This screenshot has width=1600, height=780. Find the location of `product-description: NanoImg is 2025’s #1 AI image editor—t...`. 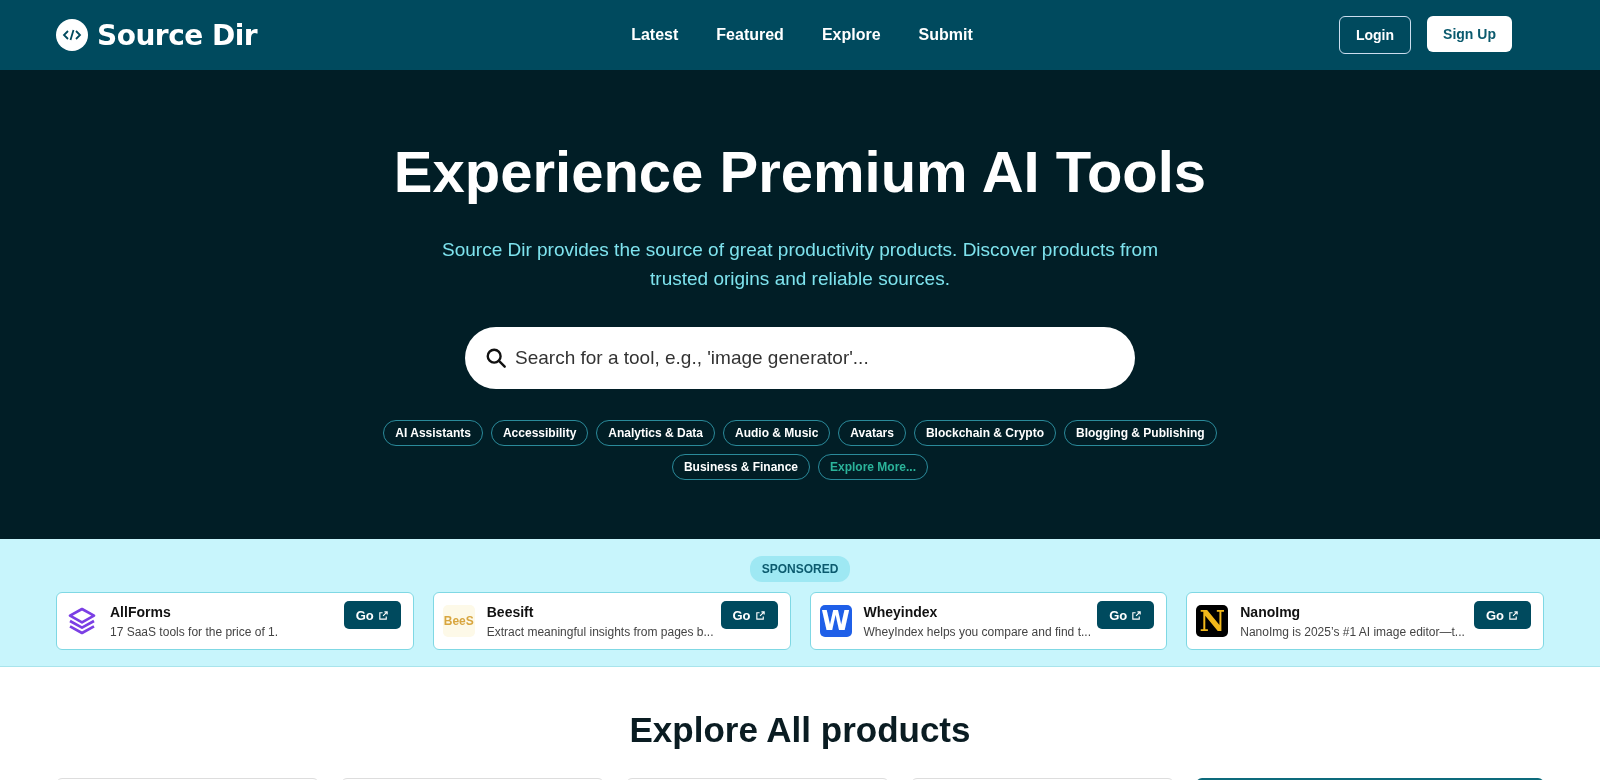

product-description: NanoImg is 2025’s #1 AI image editor—t... is located at coordinates (1352, 631).